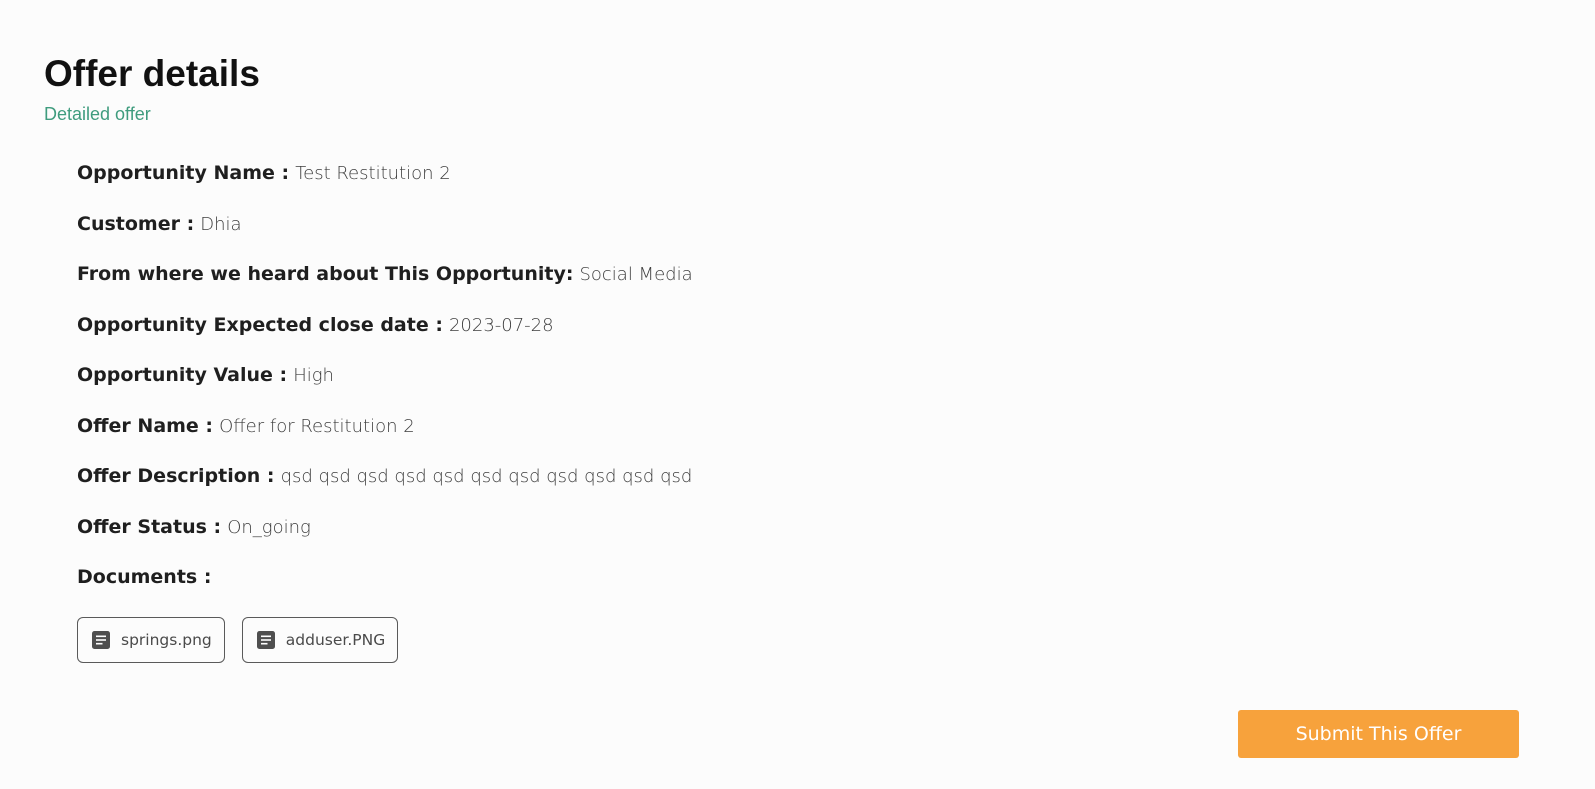  Describe the element at coordinates (335, 640) in the screenshot. I see `document-name: adduser.PNG` at that location.